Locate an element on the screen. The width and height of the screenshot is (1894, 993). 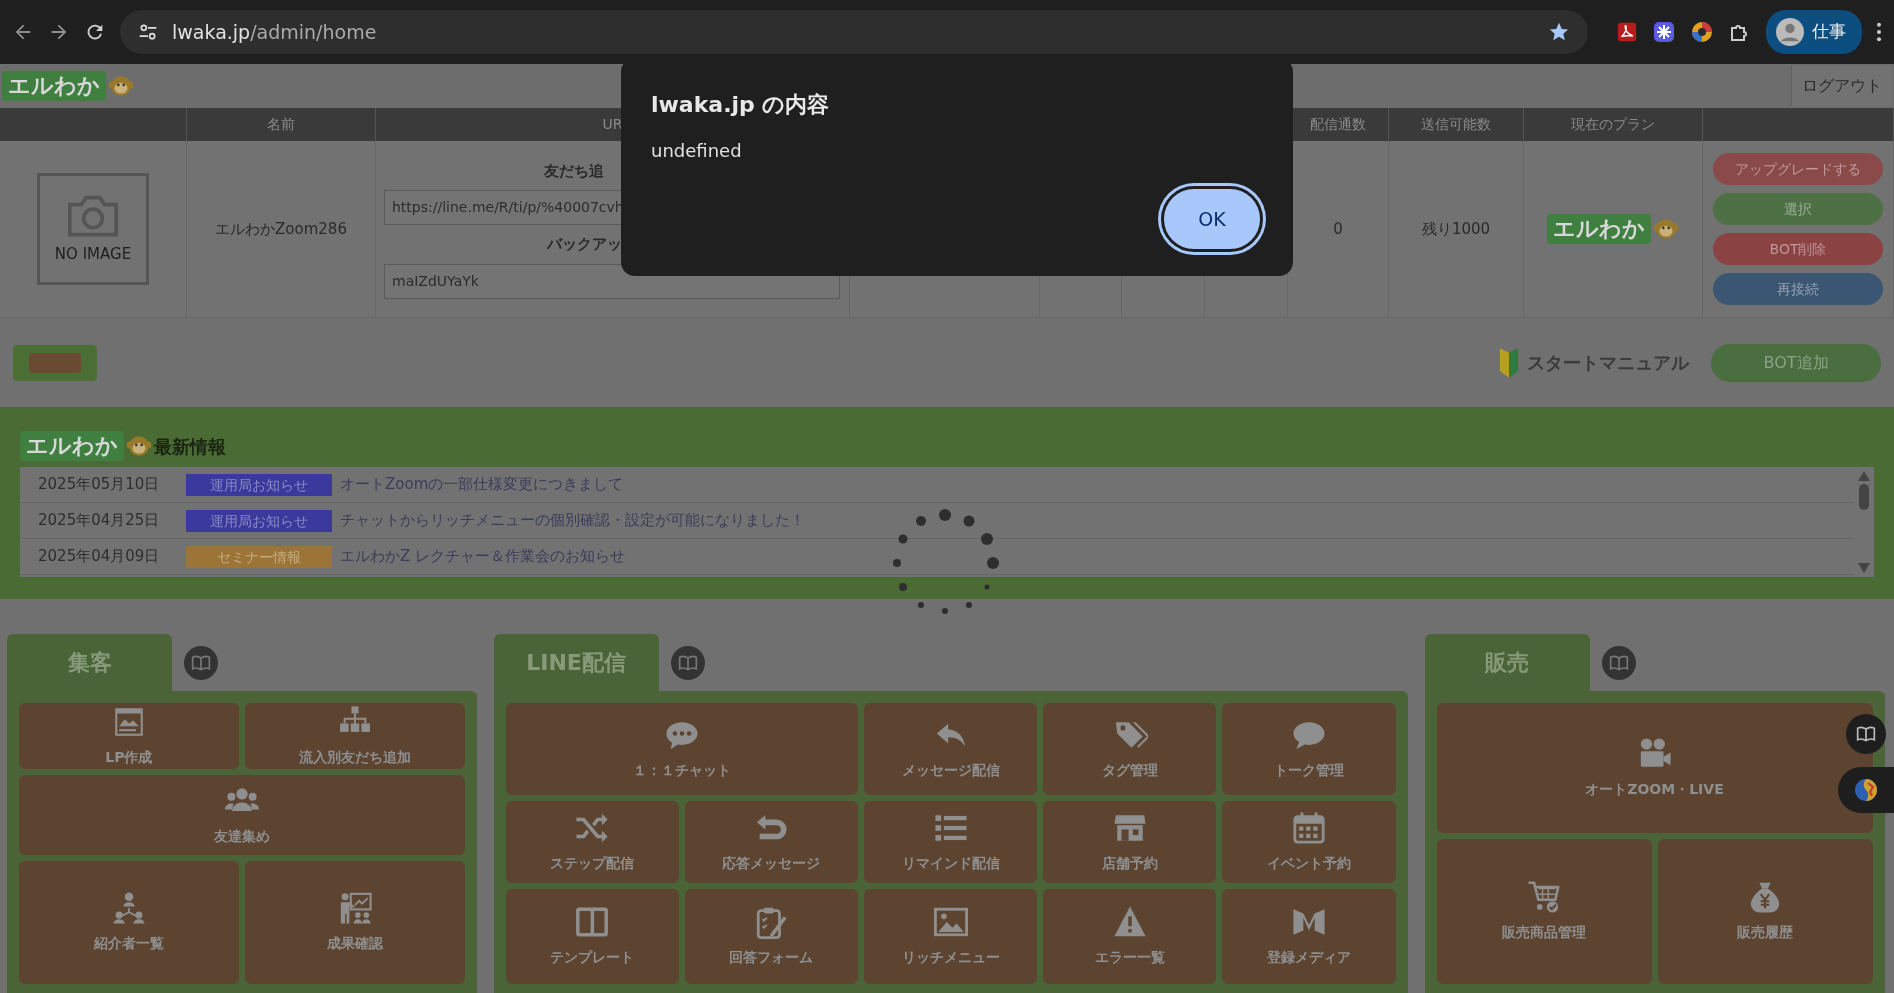
section-tab: 販売 is located at coordinates (1507, 662).